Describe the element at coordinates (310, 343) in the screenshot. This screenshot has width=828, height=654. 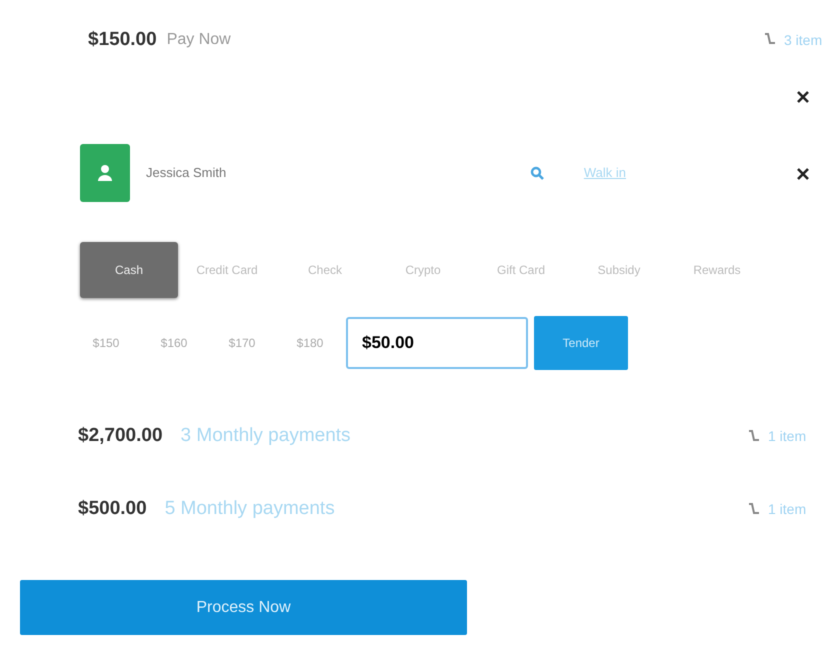
I see `quick-amount-button: $180` at that location.